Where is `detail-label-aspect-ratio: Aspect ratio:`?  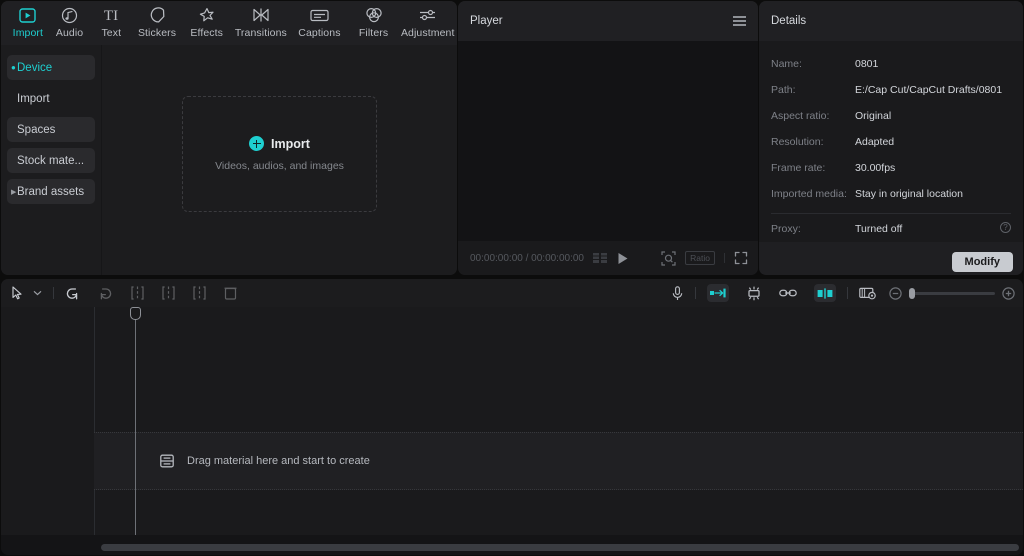 detail-label-aspect-ratio: Aspect ratio: is located at coordinates (800, 116).